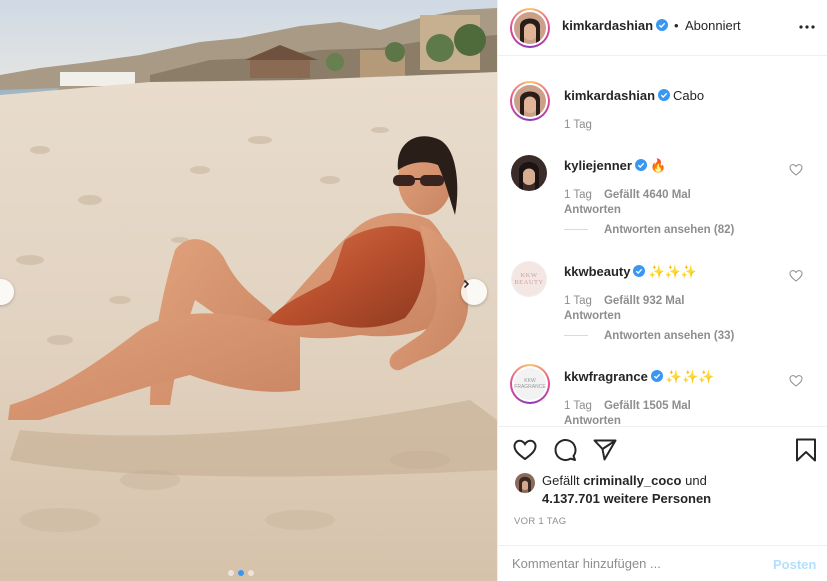 The height and width of the screenshot is (581, 827). I want to click on comment-username: kyliejenner, so click(598, 165).